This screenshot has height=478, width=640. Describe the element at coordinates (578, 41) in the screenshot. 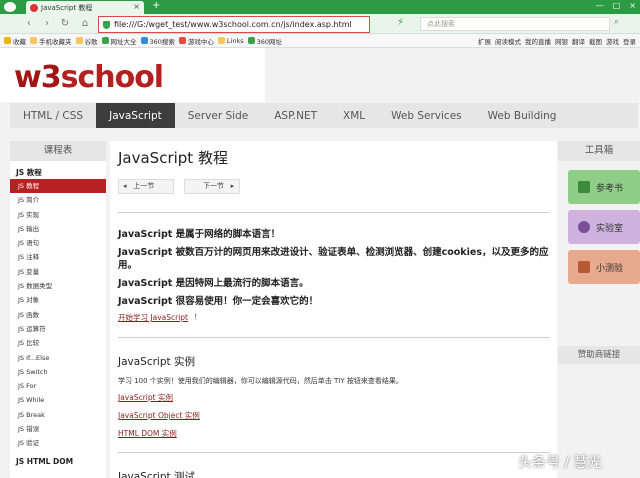

I see `bookmark-tool: 翻译` at that location.